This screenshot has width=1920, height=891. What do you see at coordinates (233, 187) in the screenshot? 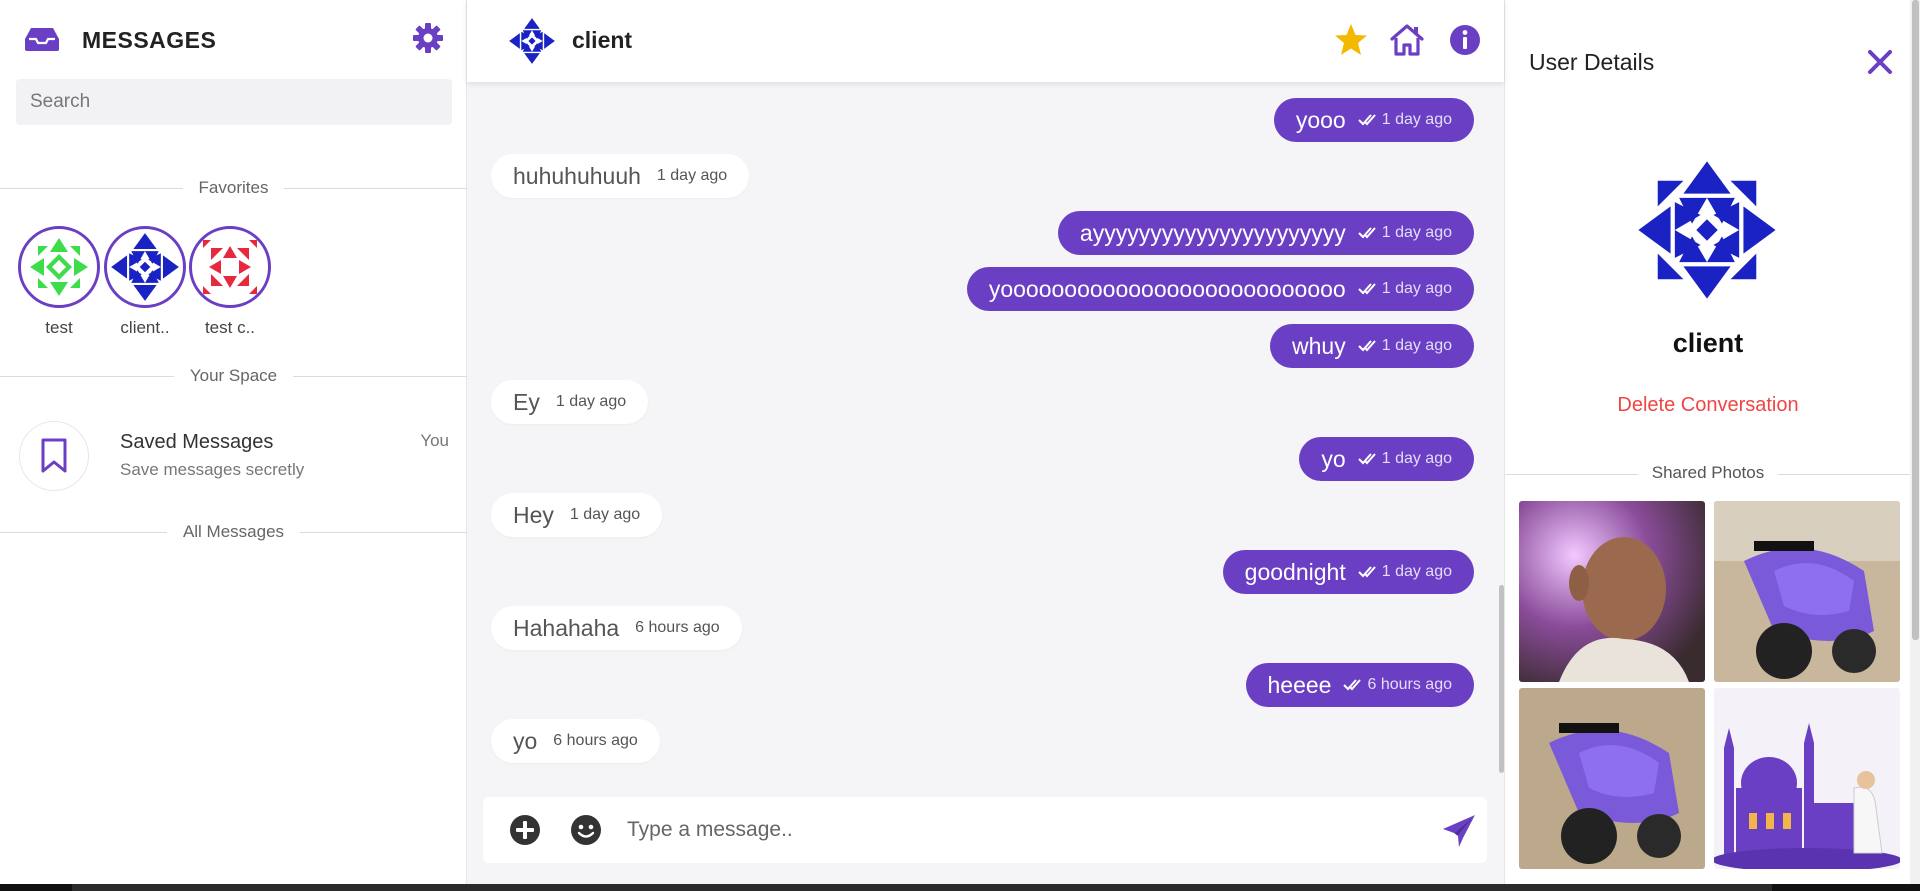
I see `favorites-label: Favorites` at bounding box center [233, 187].